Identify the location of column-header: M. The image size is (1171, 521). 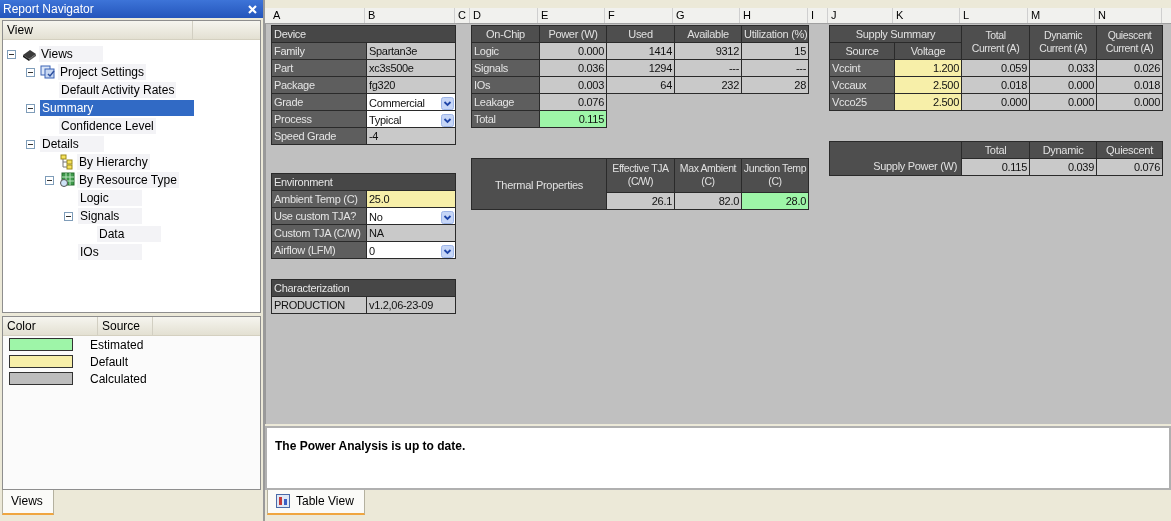
(1061, 15).